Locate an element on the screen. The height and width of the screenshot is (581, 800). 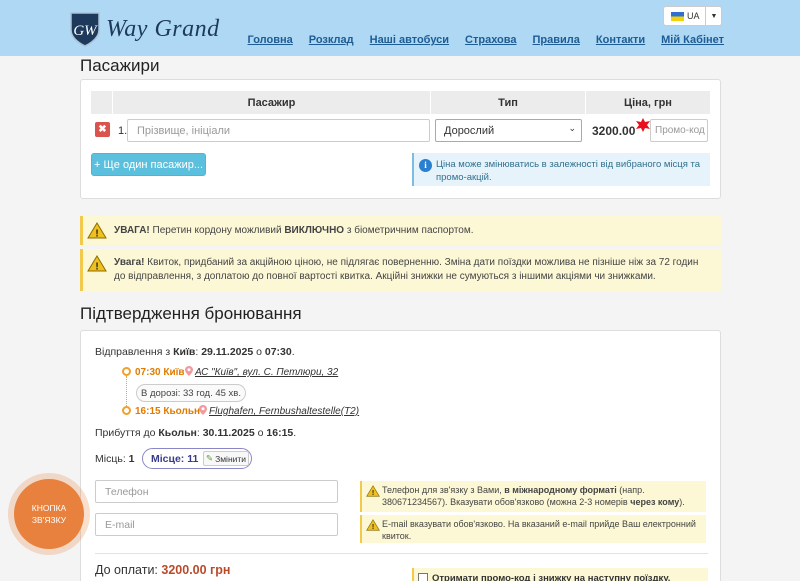
phone-note-text: Телефон для зв'язку з Вами, is located at coordinates (443, 490).